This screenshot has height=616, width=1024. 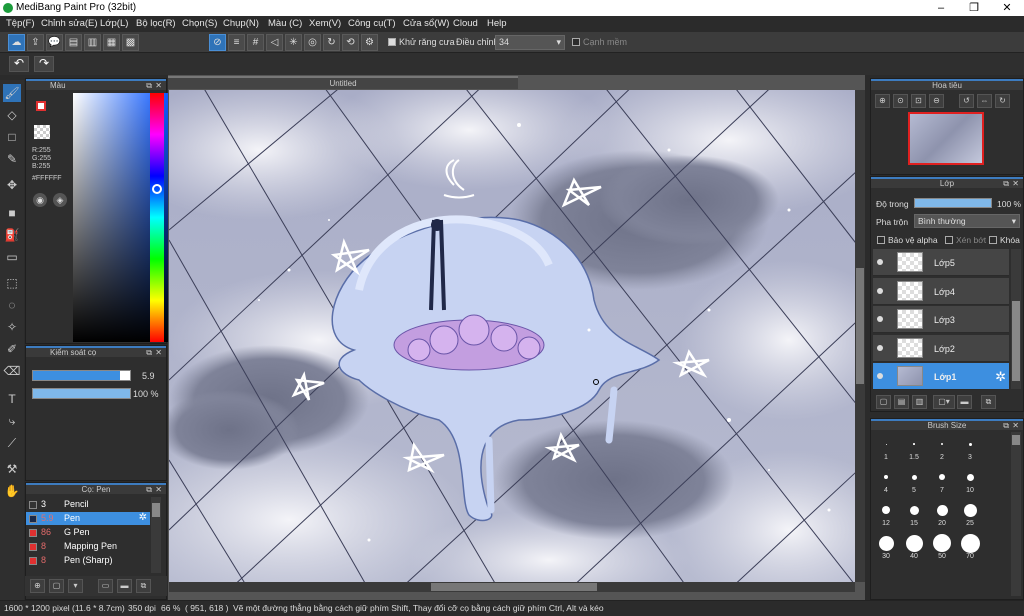 What do you see at coordinates (941, 291) in the screenshot?
I see `layer-row: Lớp4` at bounding box center [941, 291].